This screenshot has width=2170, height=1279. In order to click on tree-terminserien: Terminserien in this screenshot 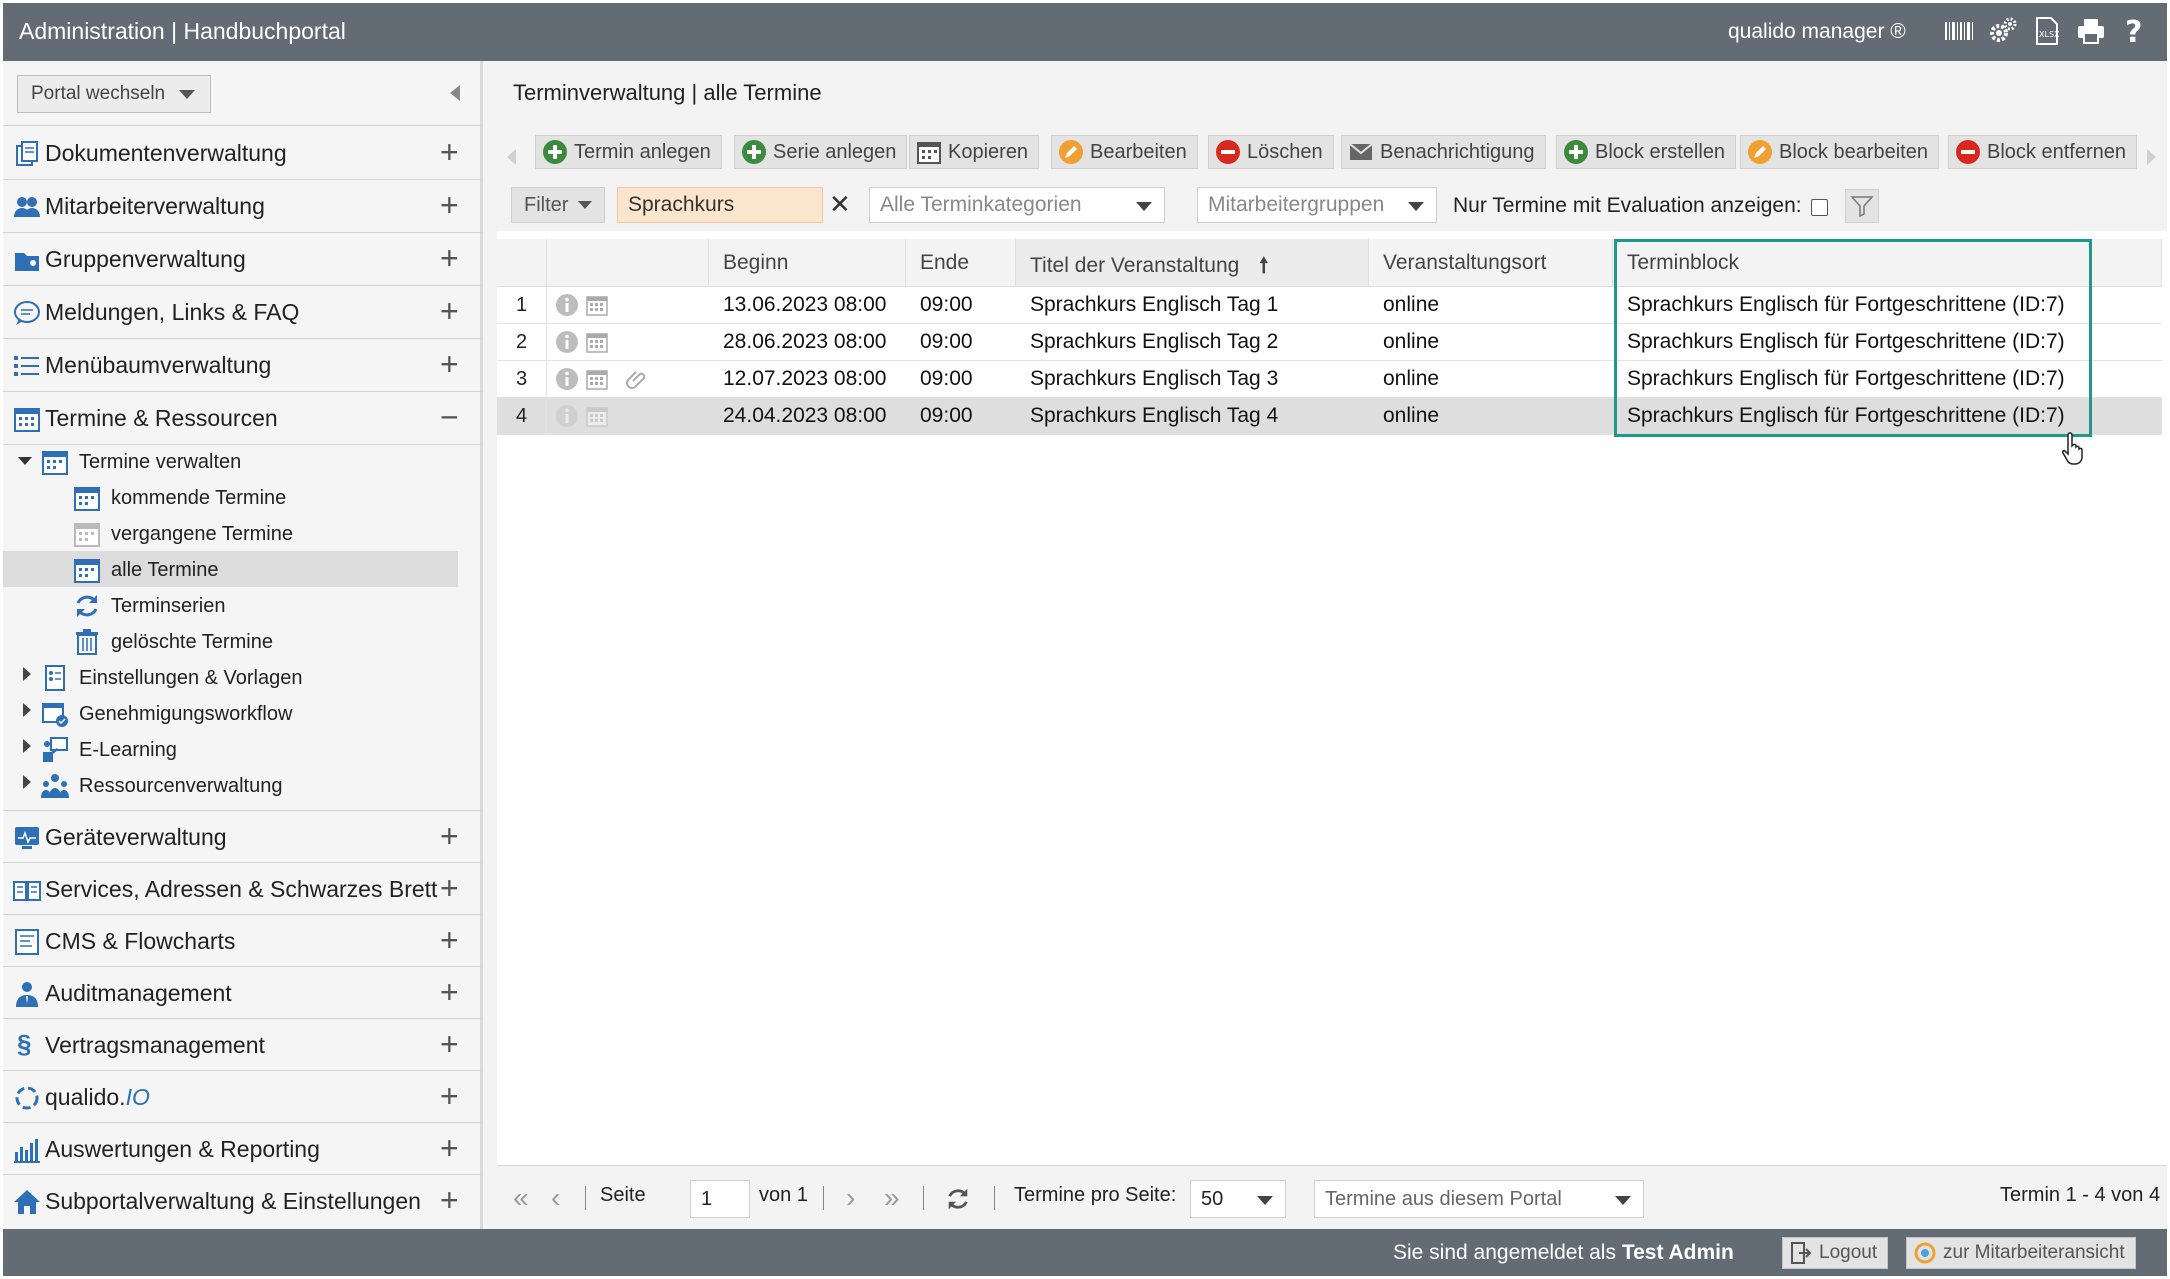, I will do `click(149, 606)`.